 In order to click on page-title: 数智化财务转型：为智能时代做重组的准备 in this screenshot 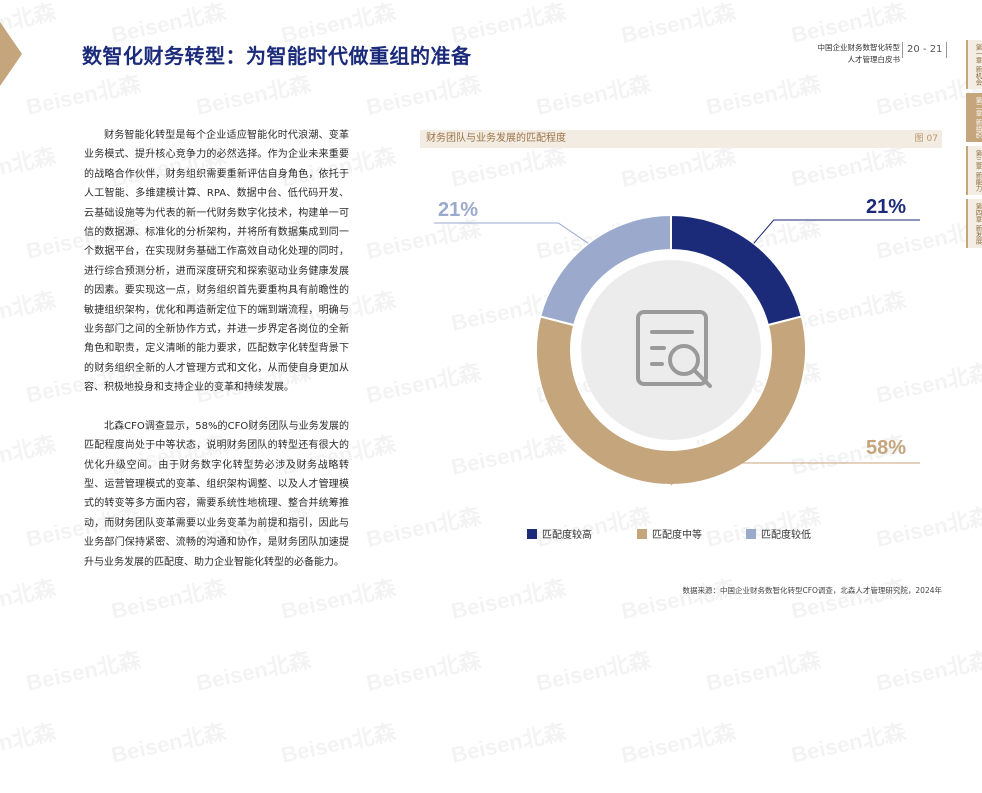, I will do `click(277, 56)`.